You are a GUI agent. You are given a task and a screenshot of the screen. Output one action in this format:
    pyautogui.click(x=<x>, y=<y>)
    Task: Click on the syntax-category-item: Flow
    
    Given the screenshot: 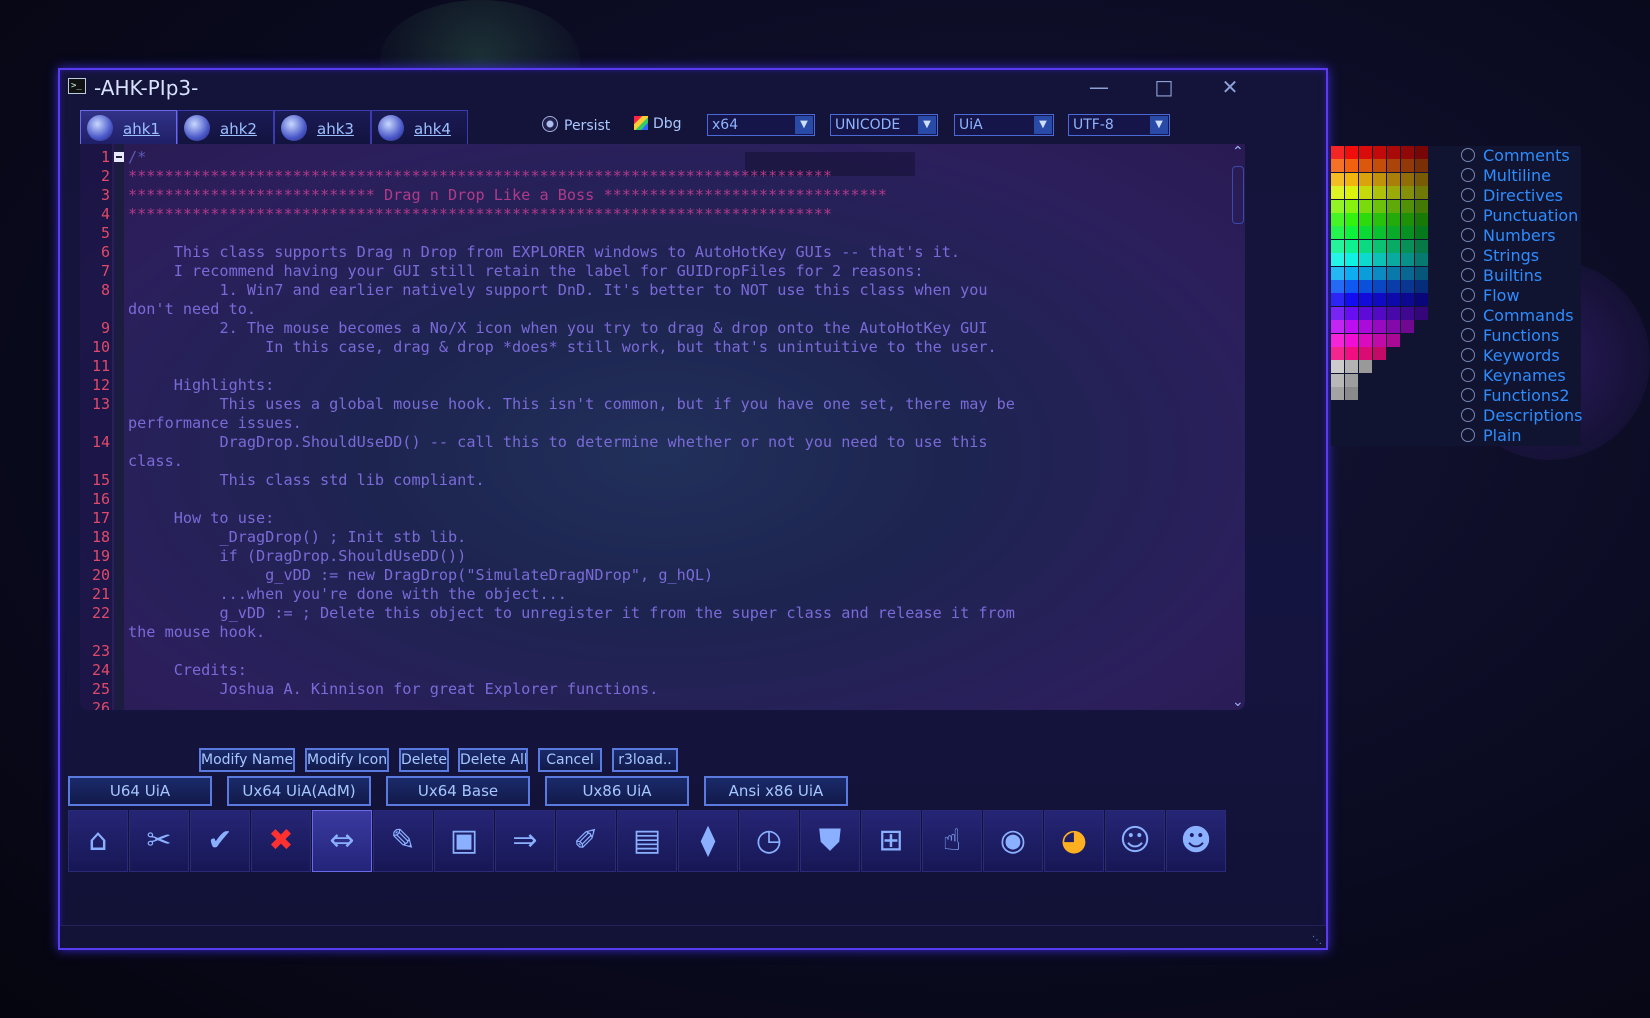 What is the action you would take?
    pyautogui.click(x=1490, y=296)
    